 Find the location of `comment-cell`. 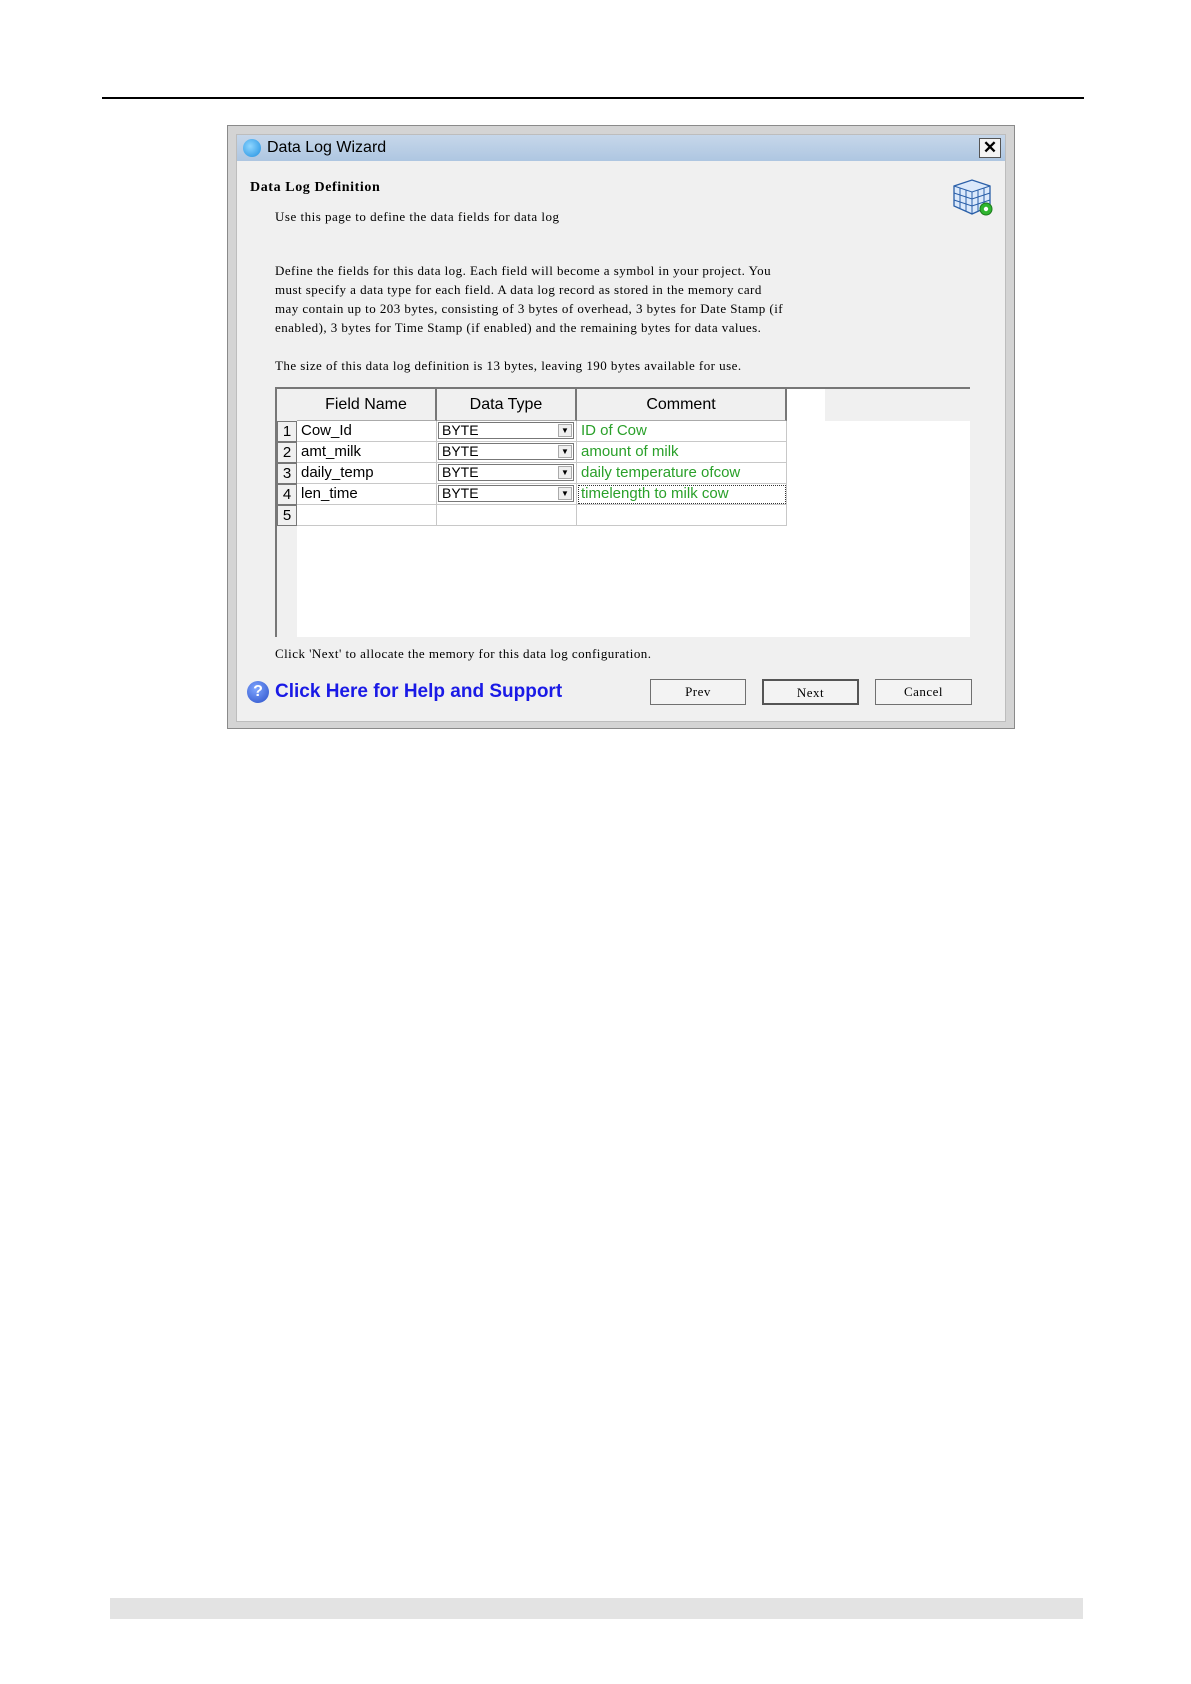

comment-cell is located at coordinates (682, 515).